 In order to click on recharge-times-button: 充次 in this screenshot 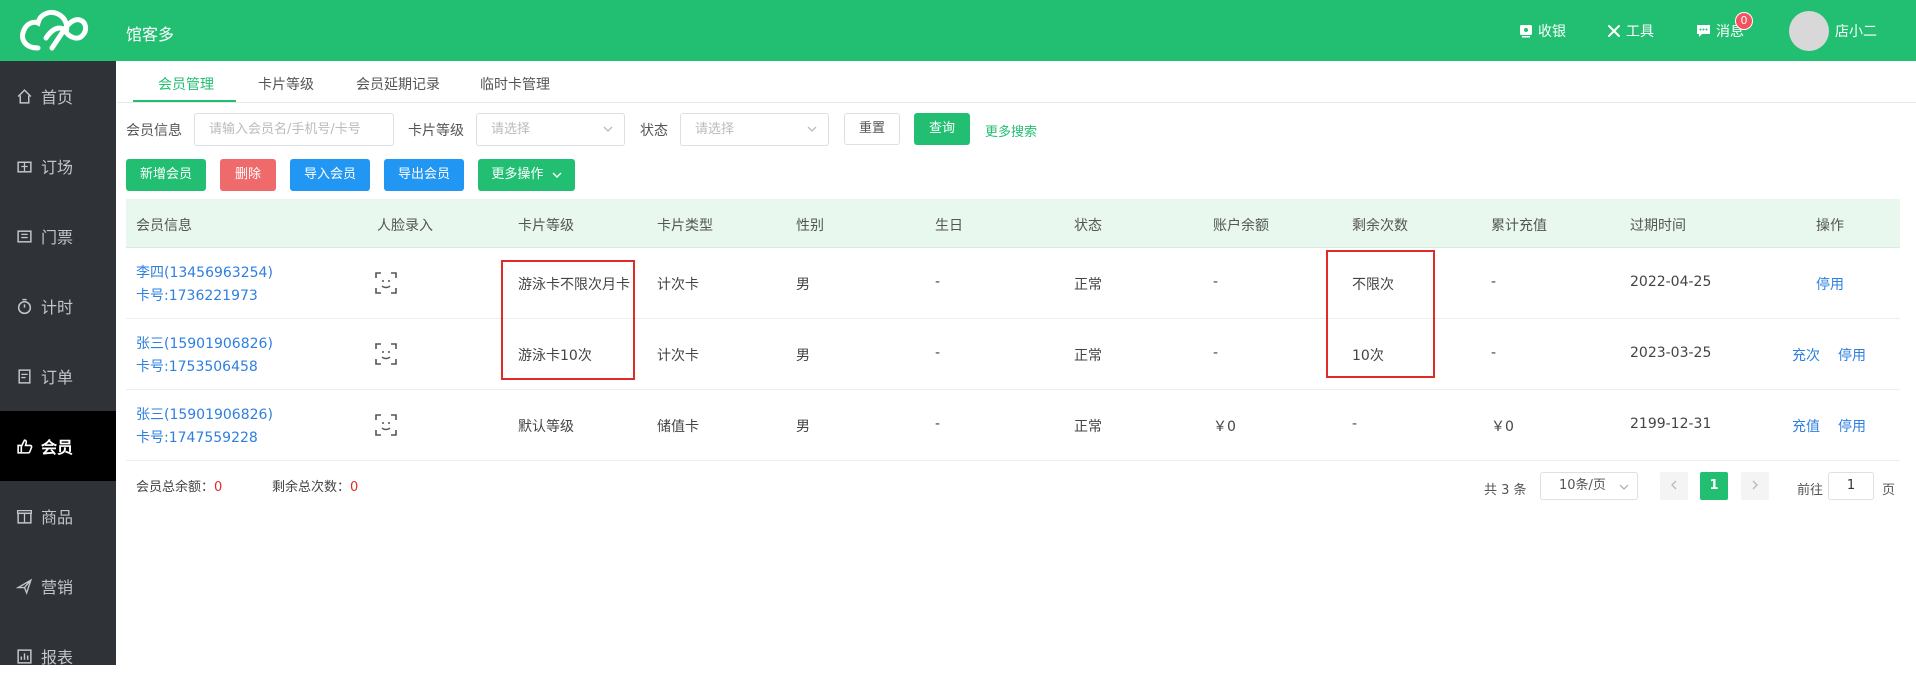, I will do `click(1806, 355)`.